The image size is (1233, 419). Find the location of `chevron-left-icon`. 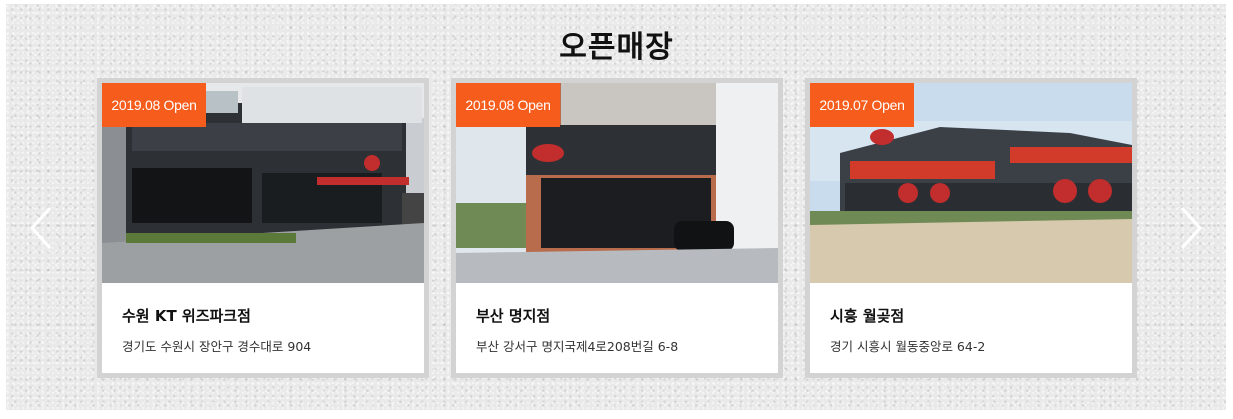

chevron-left-icon is located at coordinates (40, 228).